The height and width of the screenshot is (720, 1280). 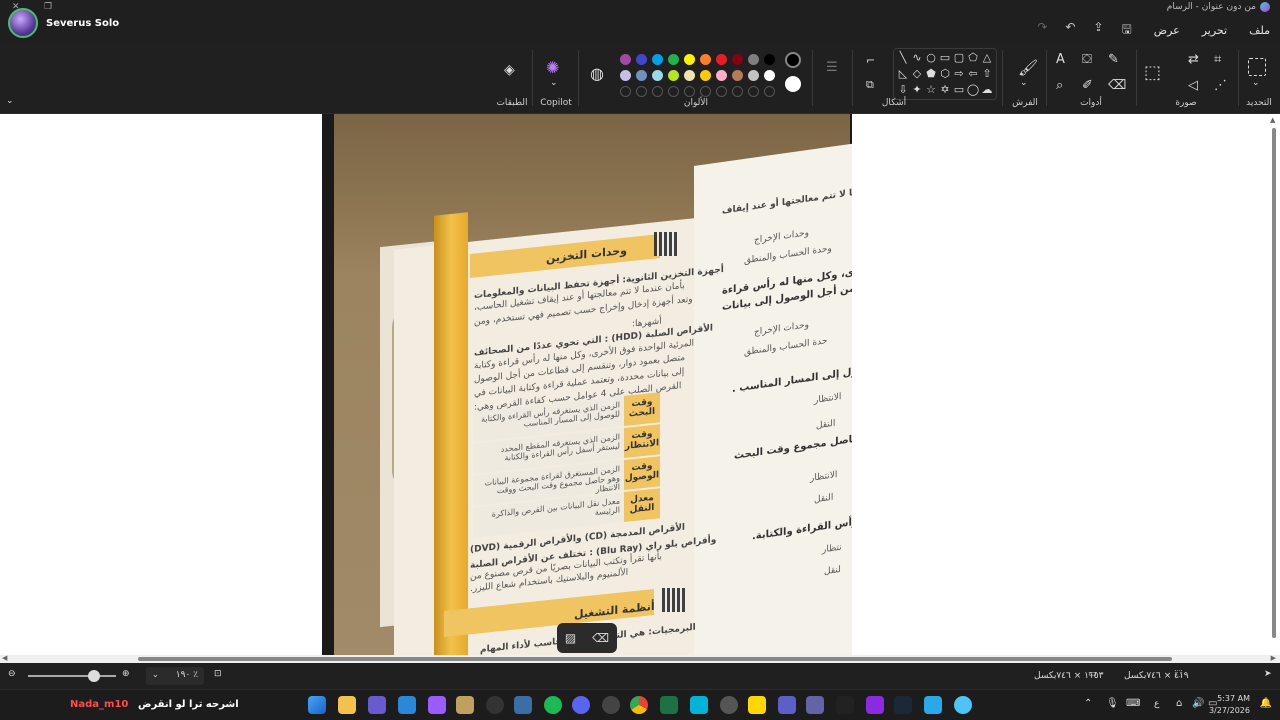 I want to click on resize-icon: ⋰, so click(x=1220, y=85).